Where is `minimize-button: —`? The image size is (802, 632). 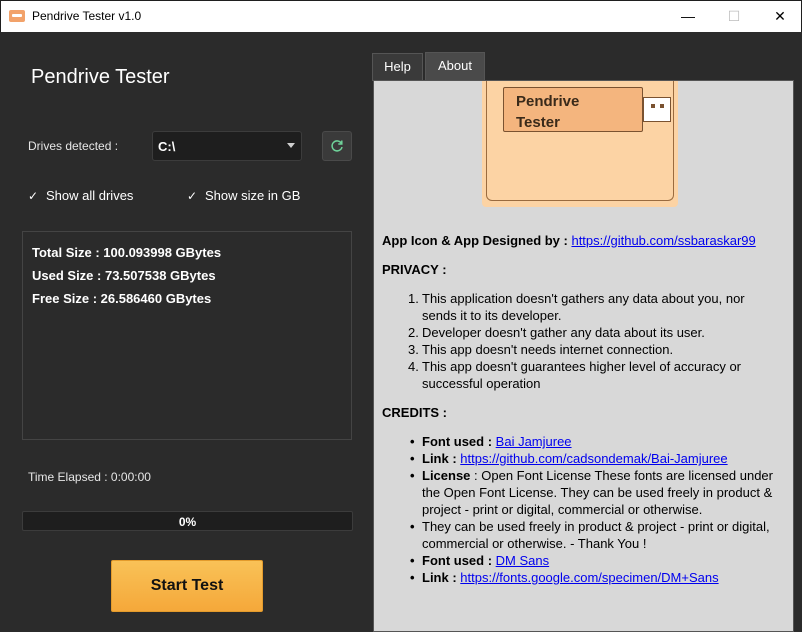
minimize-button: — is located at coordinates (688, 16).